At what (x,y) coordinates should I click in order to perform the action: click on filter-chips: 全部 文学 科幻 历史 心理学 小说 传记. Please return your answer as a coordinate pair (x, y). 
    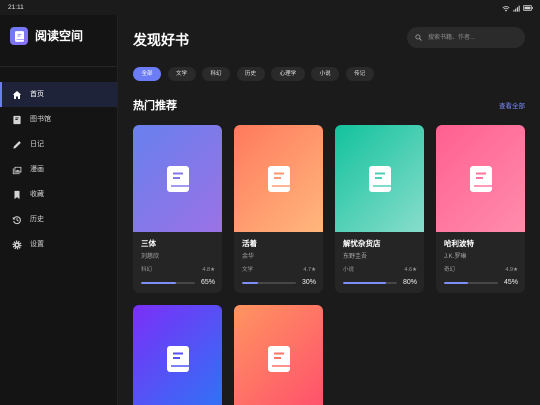
    Looking at the image, I should click on (253, 74).